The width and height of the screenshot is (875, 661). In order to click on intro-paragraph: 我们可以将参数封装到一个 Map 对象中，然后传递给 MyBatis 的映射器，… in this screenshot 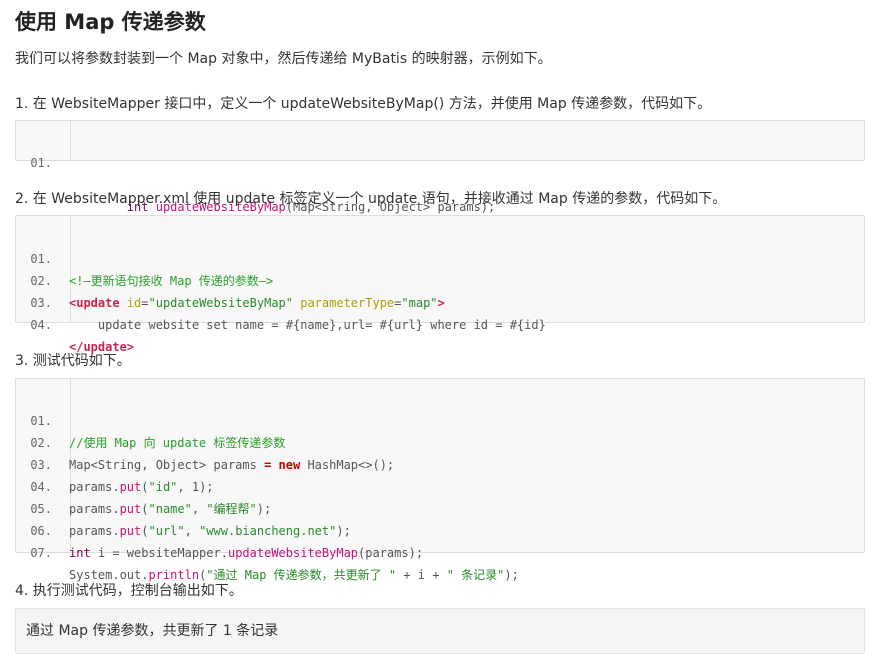, I will do `click(283, 59)`.